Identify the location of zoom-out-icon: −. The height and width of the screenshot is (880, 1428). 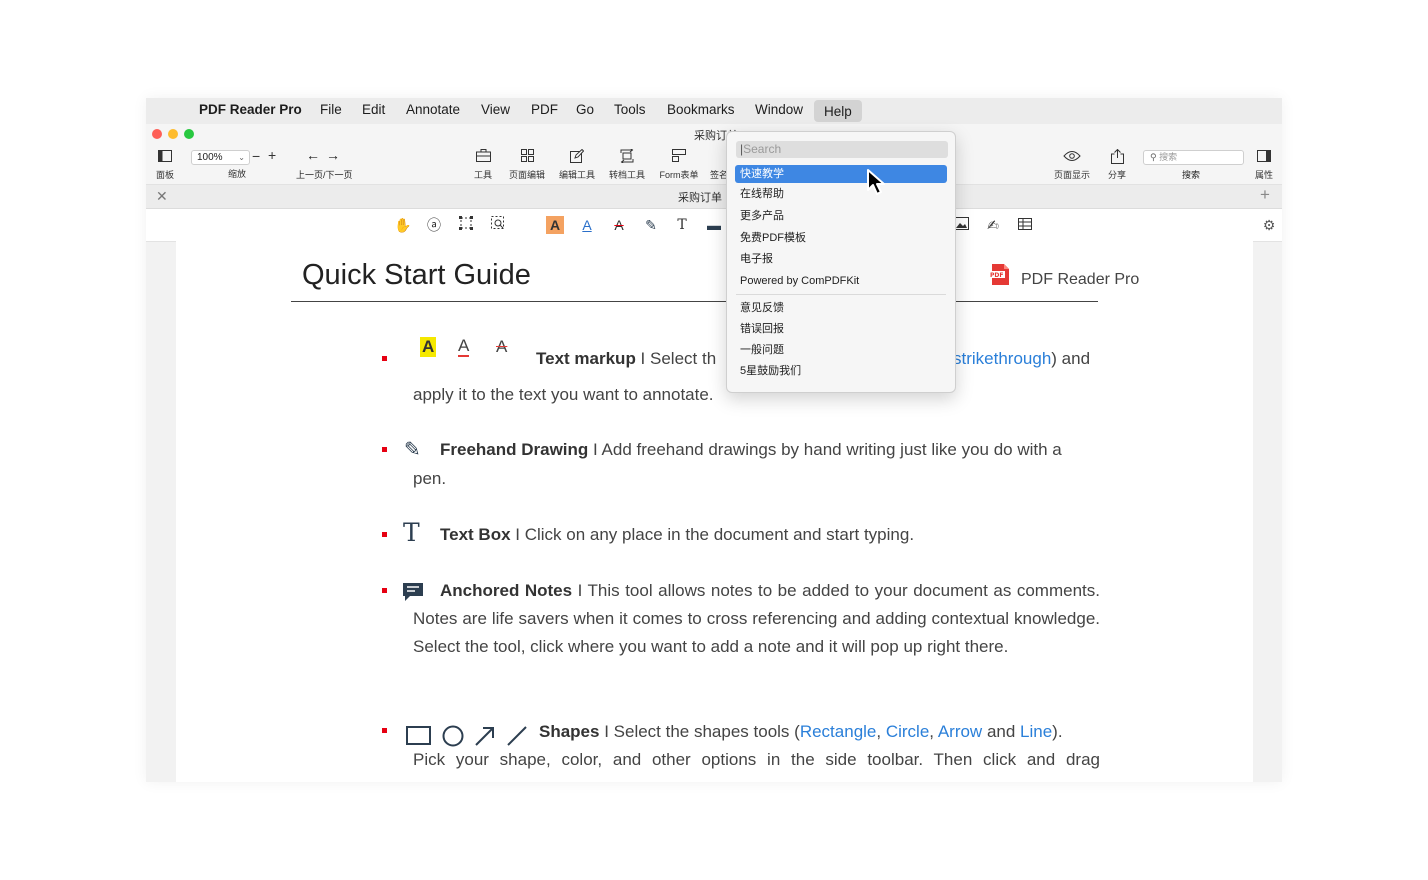
(256, 156).